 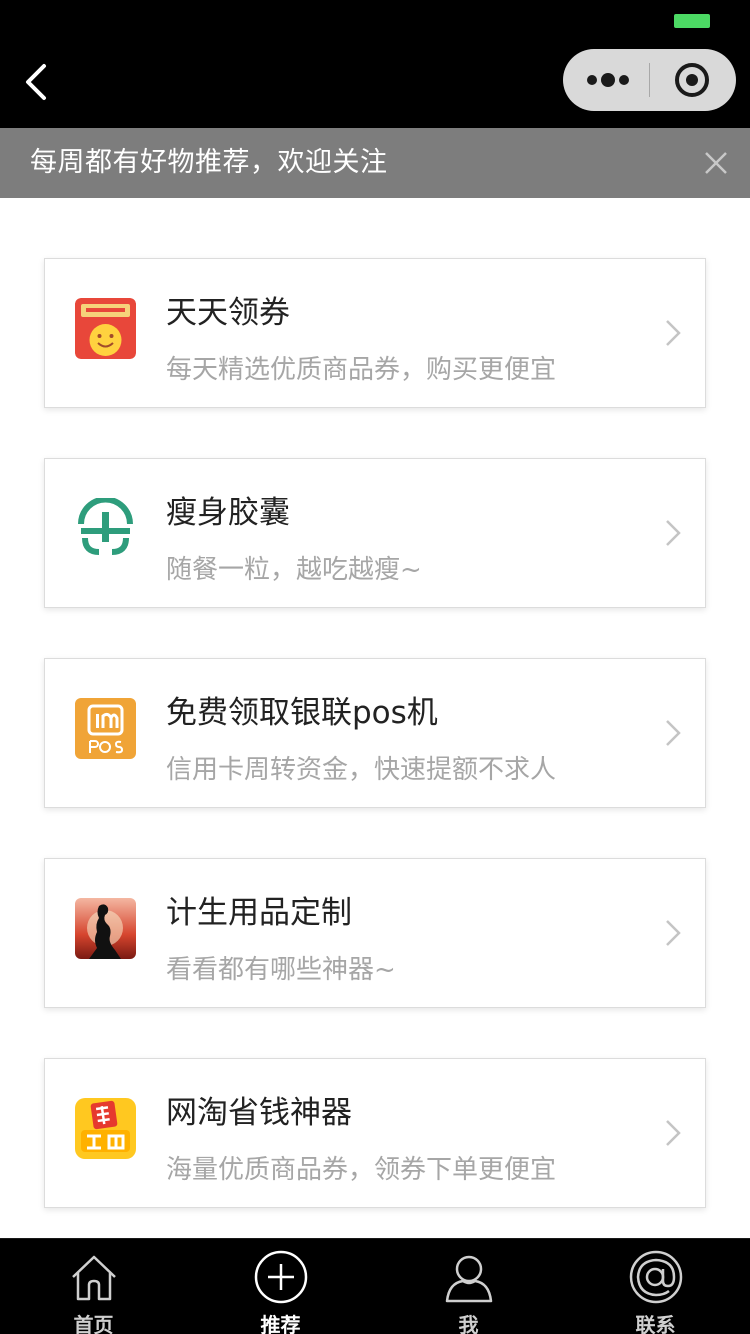 What do you see at coordinates (105, 1128) in the screenshot?
I see `discount-badge-icon` at bounding box center [105, 1128].